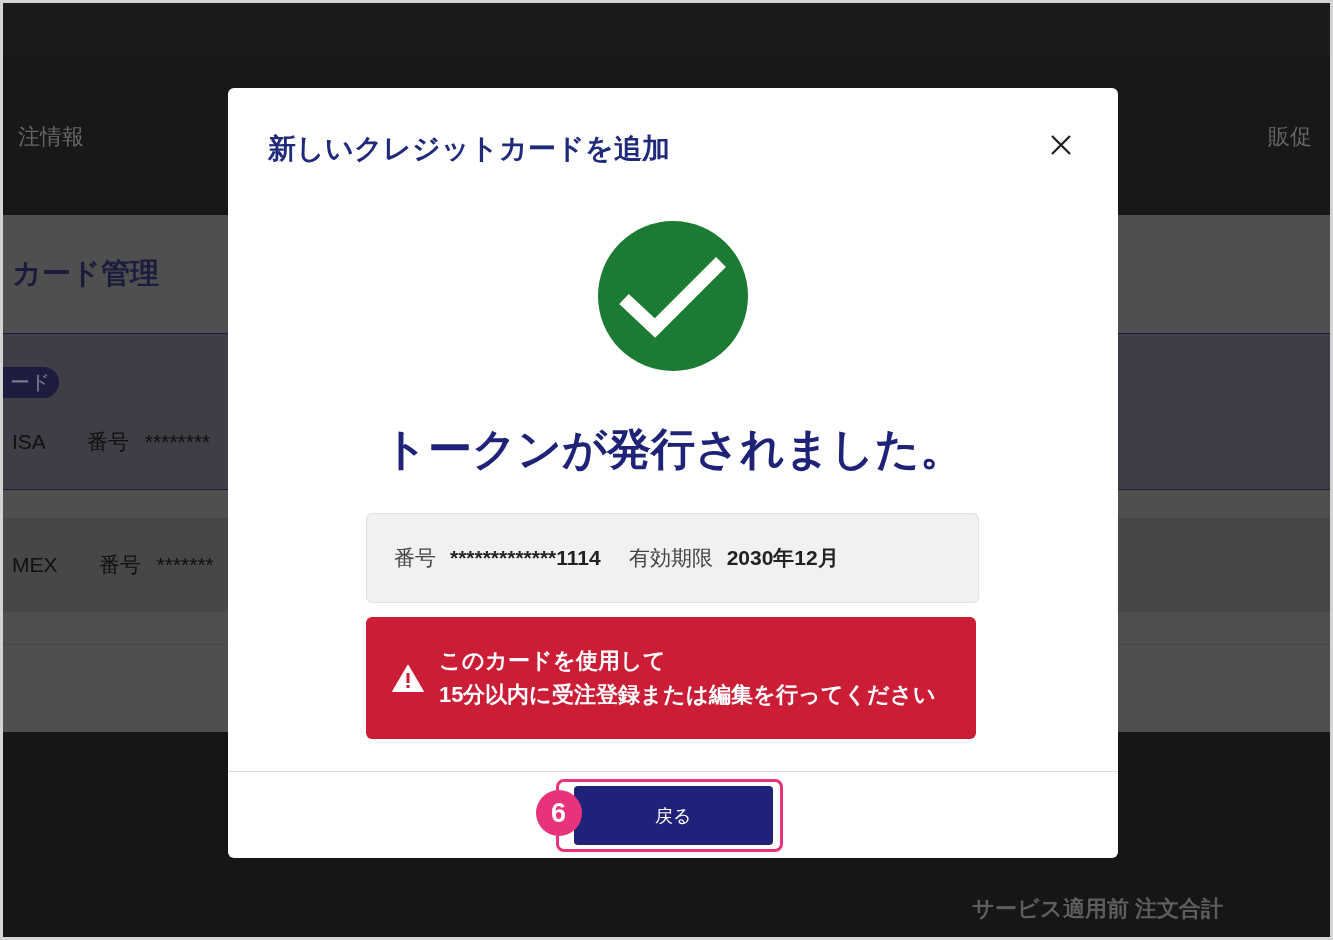 Image resolution: width=1333 pixels, height=940 pixels. Describe the element at coordinates (408, 678) in the screenshot. I see `warning-icon` at that location.